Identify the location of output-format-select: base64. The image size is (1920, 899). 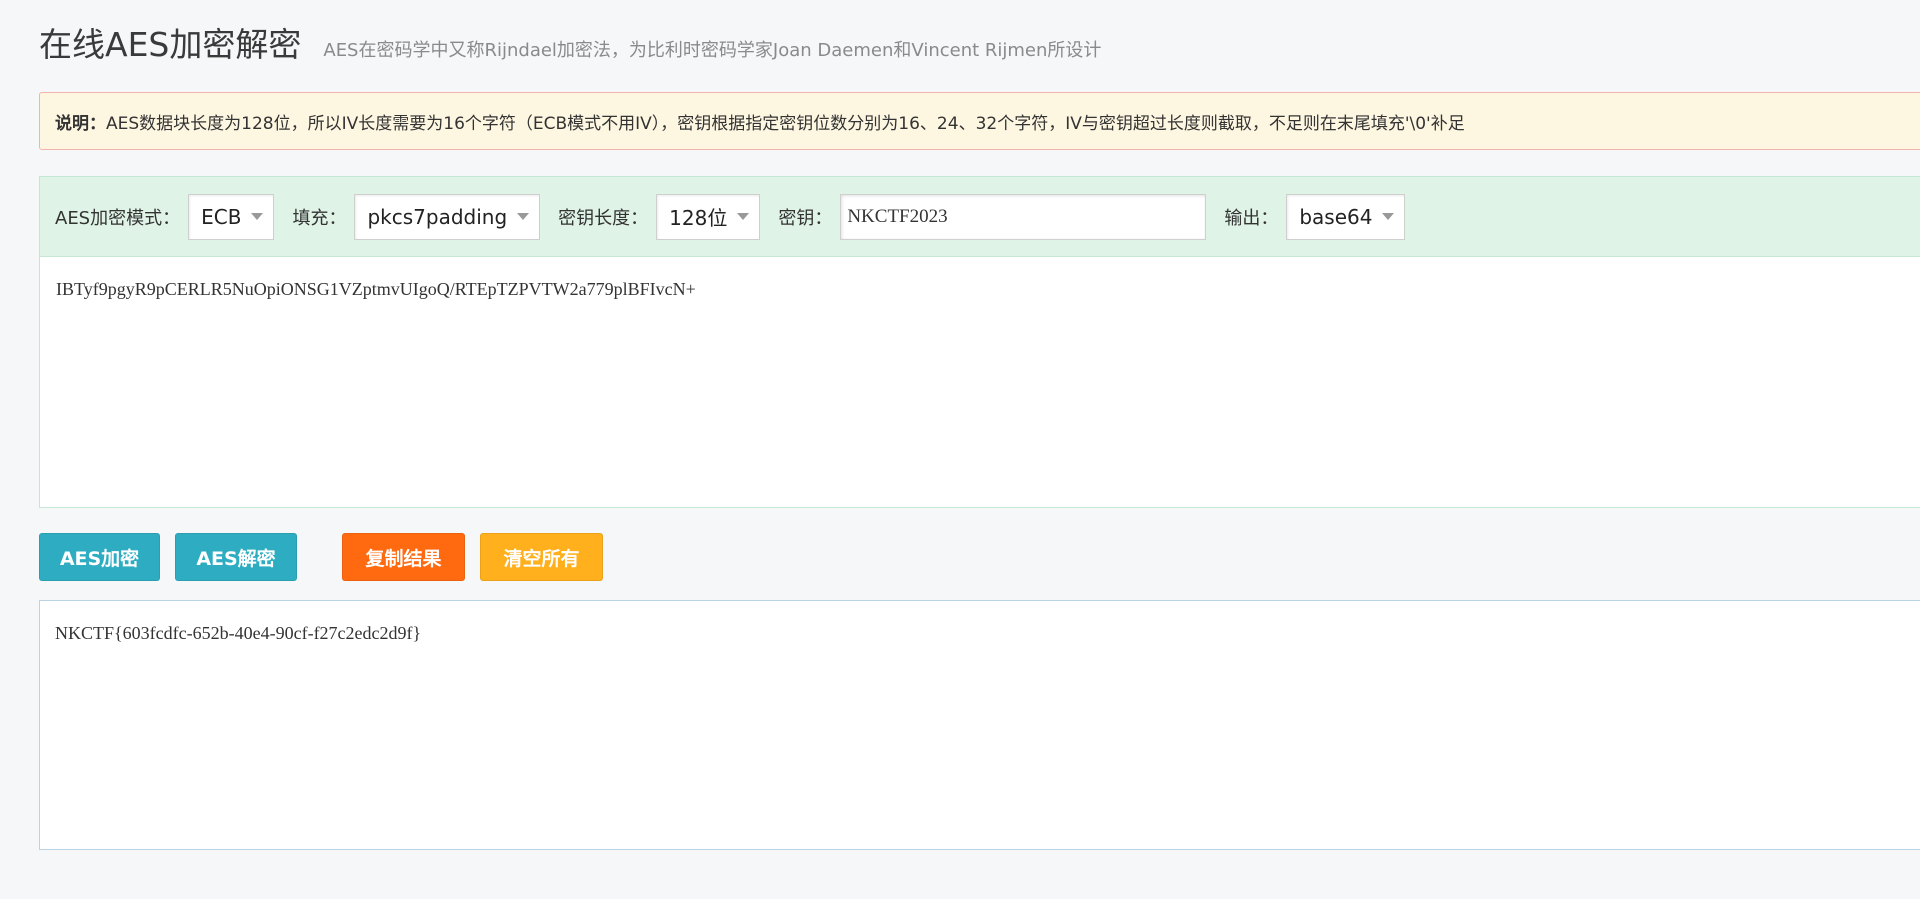
(1346, 216).